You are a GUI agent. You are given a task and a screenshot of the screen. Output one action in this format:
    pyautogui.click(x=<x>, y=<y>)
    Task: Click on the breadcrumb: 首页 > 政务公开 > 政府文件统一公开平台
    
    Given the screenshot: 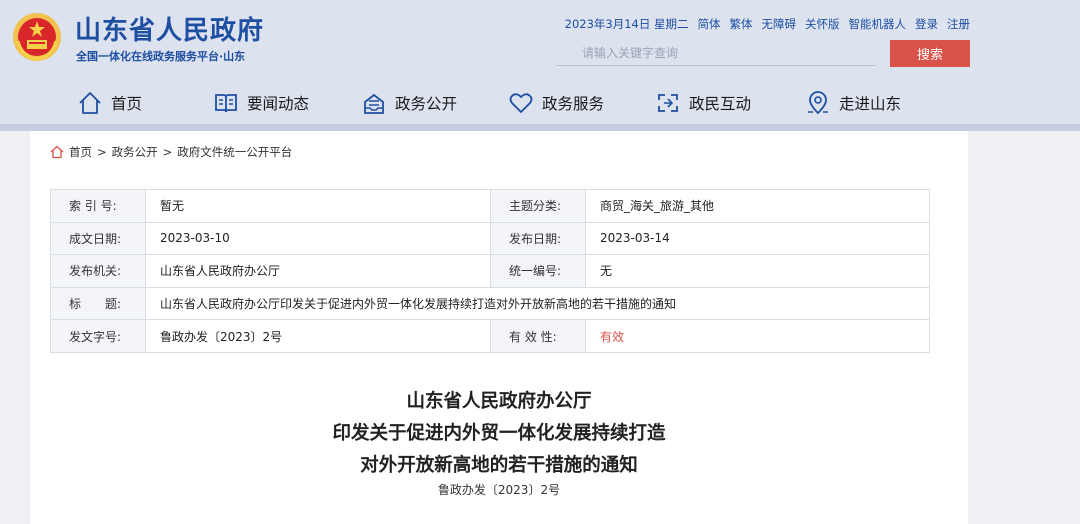 What is the action you would take?
    pyautogui.click(x=171, y=152)
    